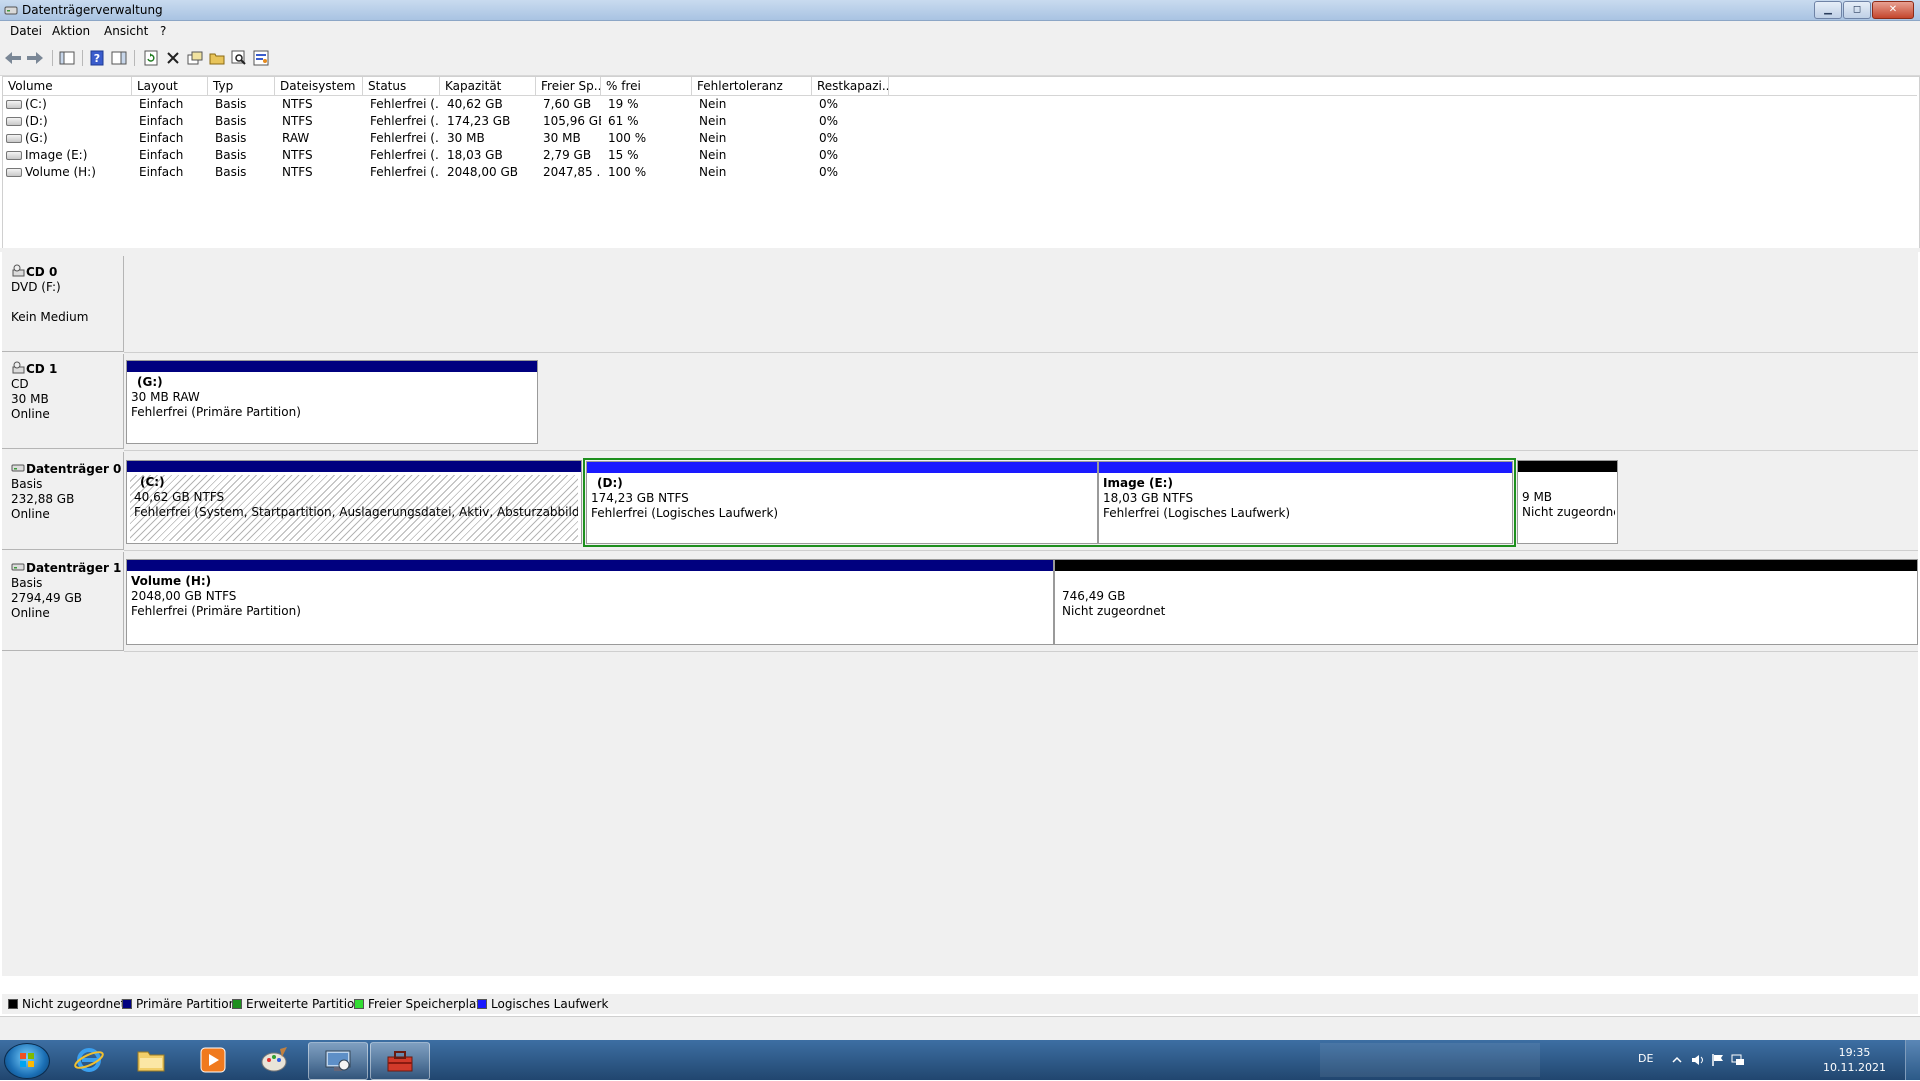 The width and height of the screenshot is (1920, 1081). Describe the element at coordinates (20, 384) in the screenshot. I see `disk-type: CD` at that location.